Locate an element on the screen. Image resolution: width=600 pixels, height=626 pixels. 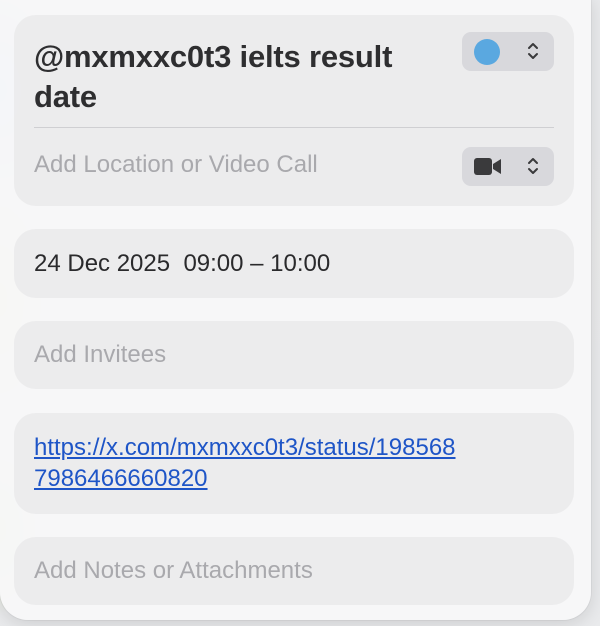
divider is located at coordinates (294, 127).